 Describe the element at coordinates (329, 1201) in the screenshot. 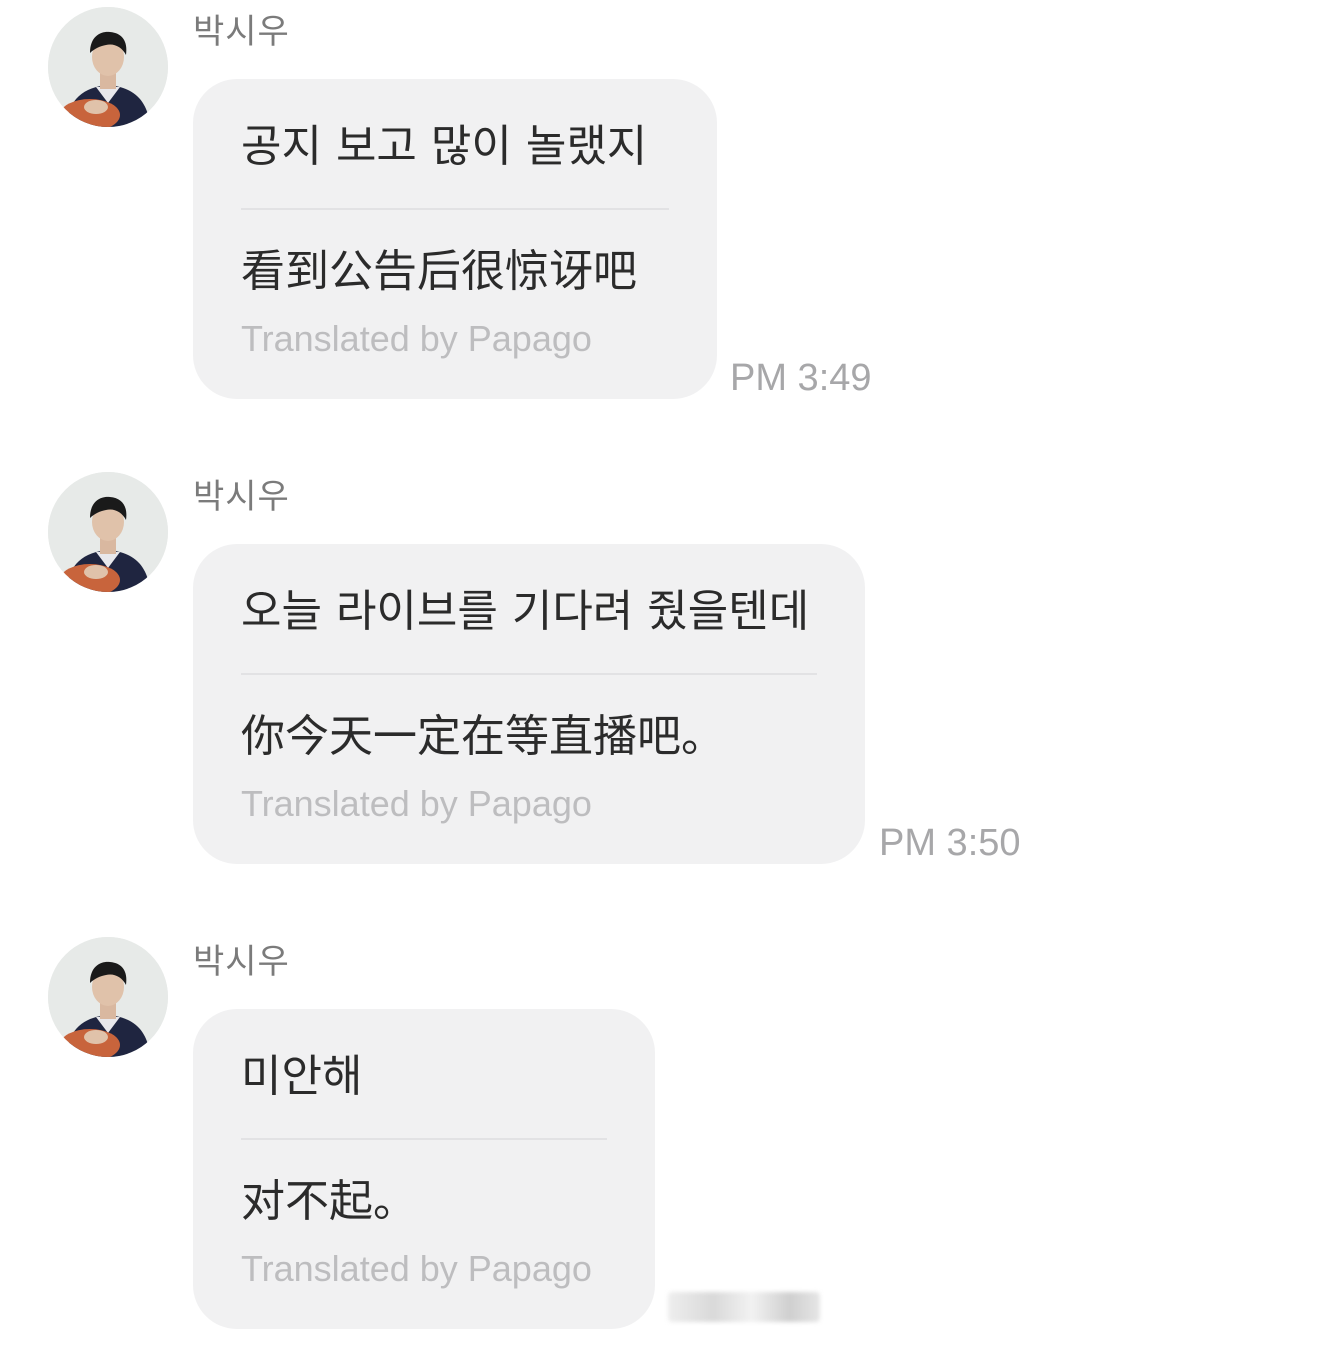

I see `translated-text: 对不起。` at that location.